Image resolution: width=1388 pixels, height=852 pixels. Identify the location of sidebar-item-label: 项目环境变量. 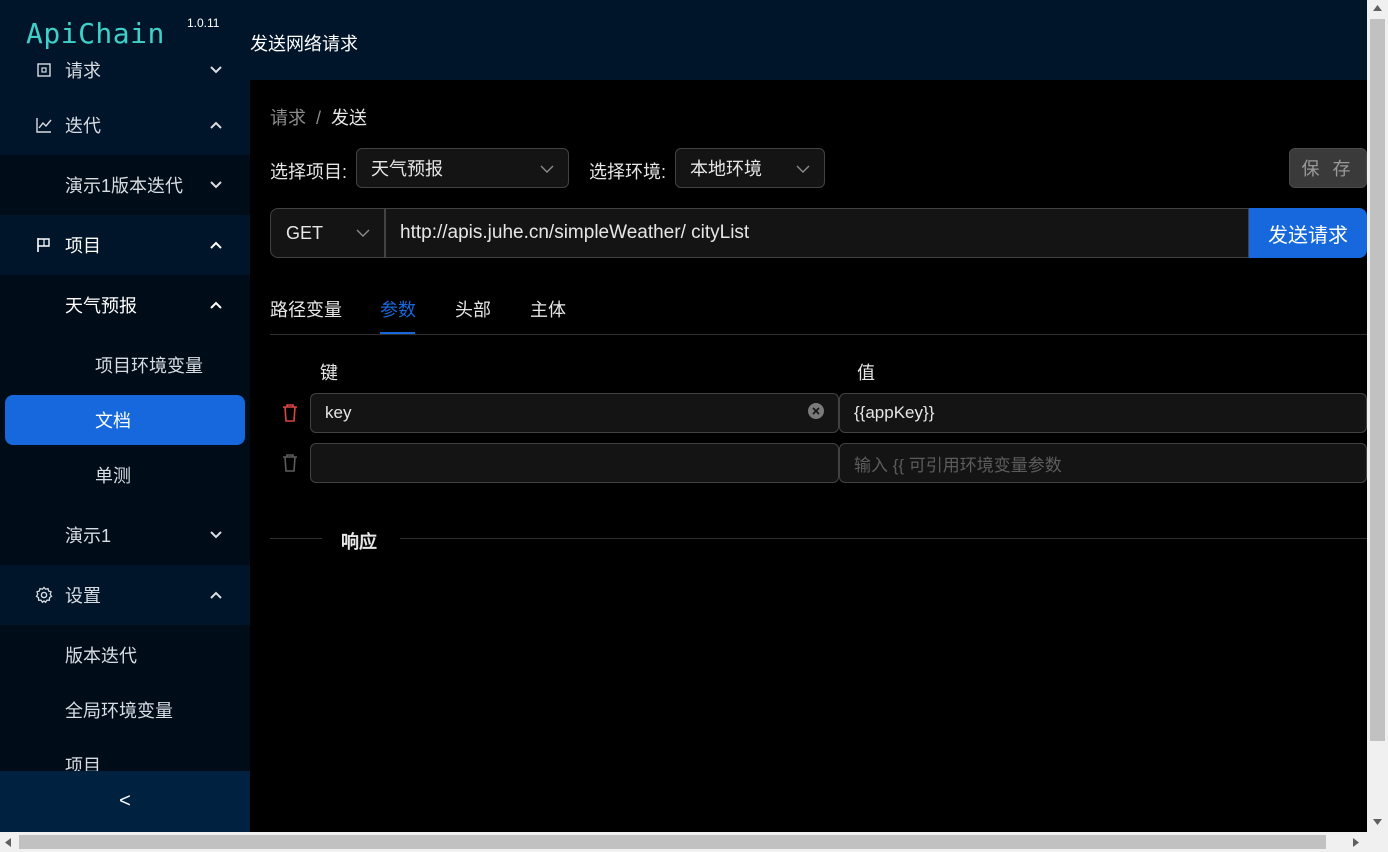
(149, 366).